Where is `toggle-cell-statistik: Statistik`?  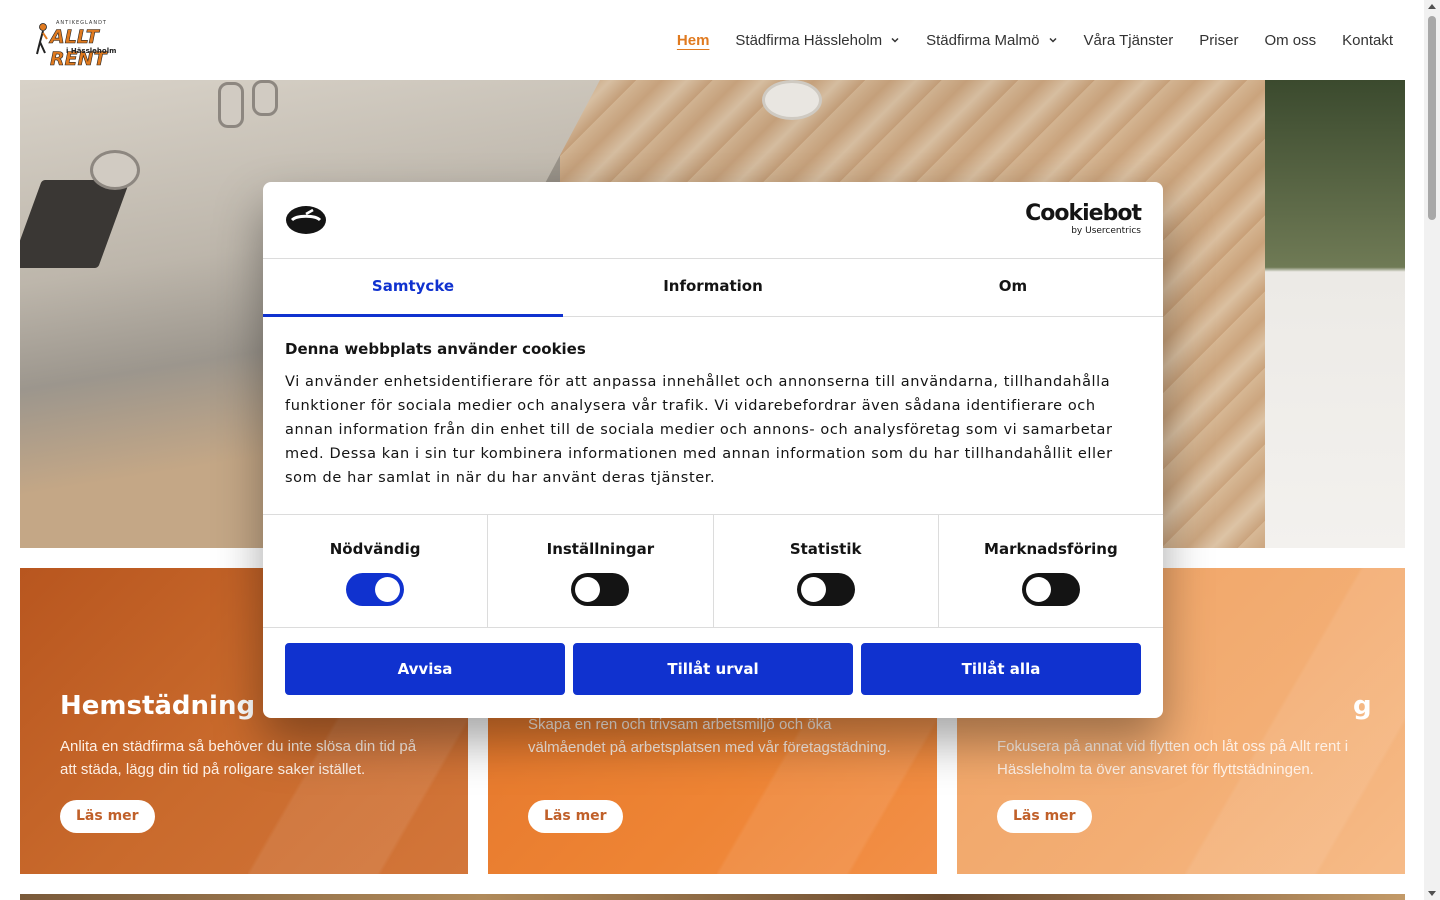 toggle-cell-statistik: Statistik is located at coordinates (826, 571).